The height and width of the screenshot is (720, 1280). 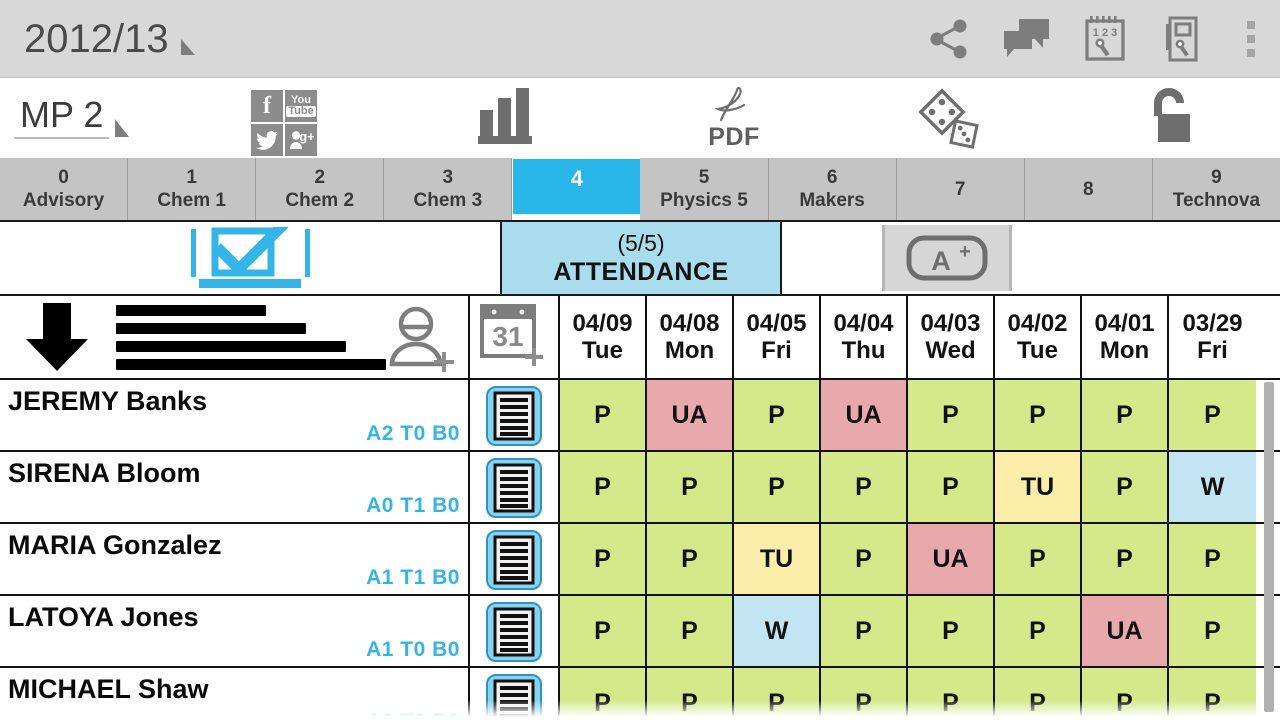 I want to click on table-row: JEREMY Banks A2 T0 B0 P UA P UA P P P P, so click(x=640, y=416).